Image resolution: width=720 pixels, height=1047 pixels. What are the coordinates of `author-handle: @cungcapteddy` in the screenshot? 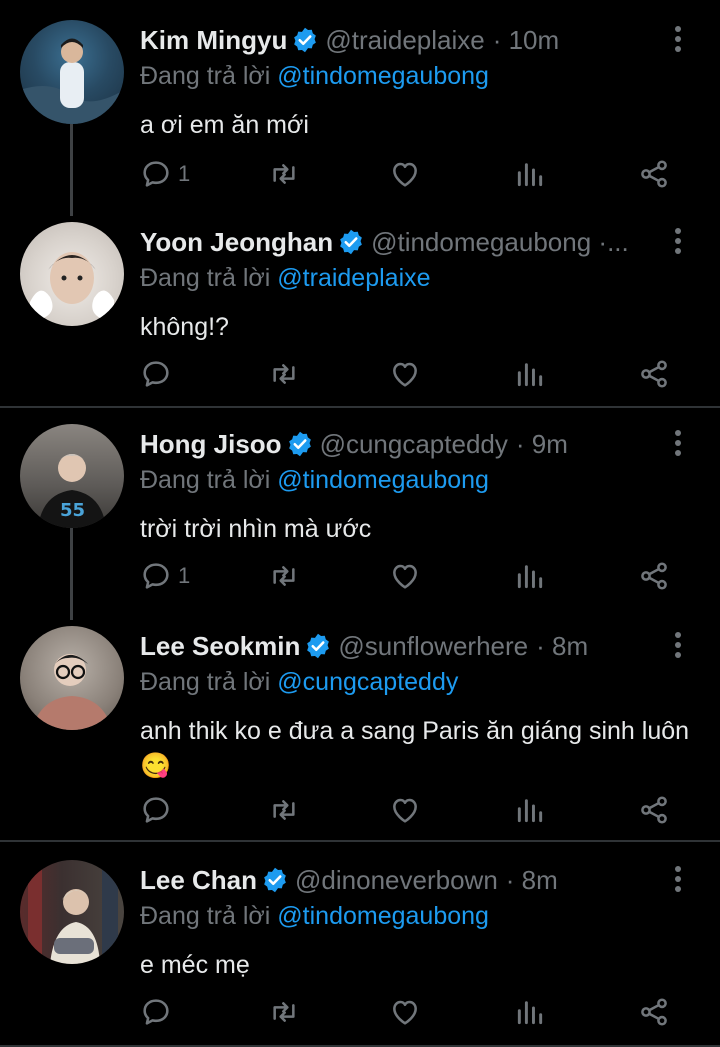 It's located at (414, 444).